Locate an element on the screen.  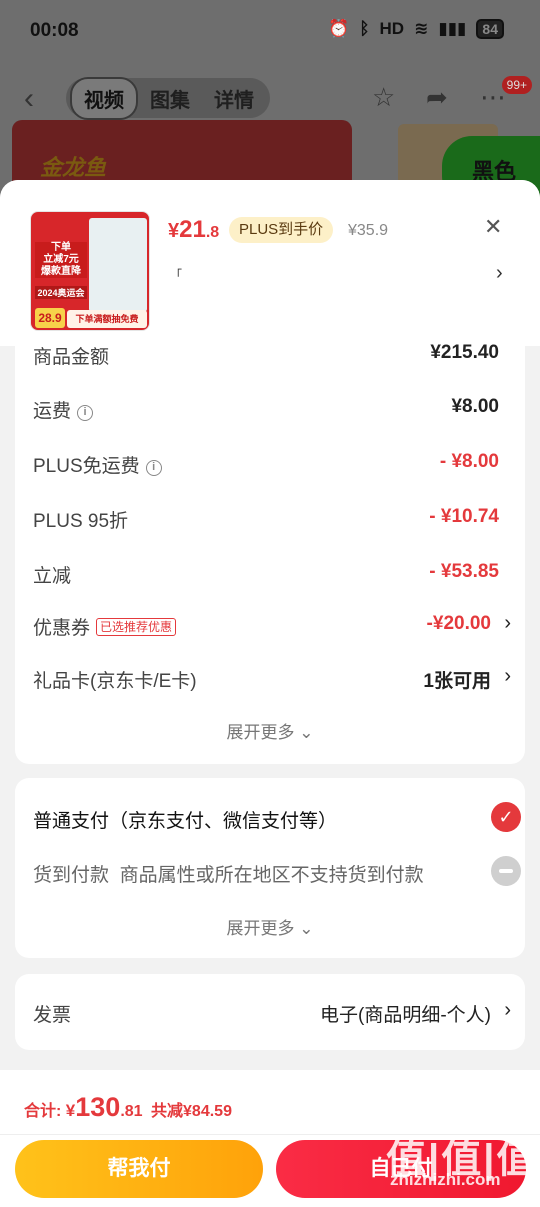
product-thumbnail: 下单 立减7元 爆款直降 2024奥运会 28.9 下单满额抽免费 is located at coordinates (90, 271).